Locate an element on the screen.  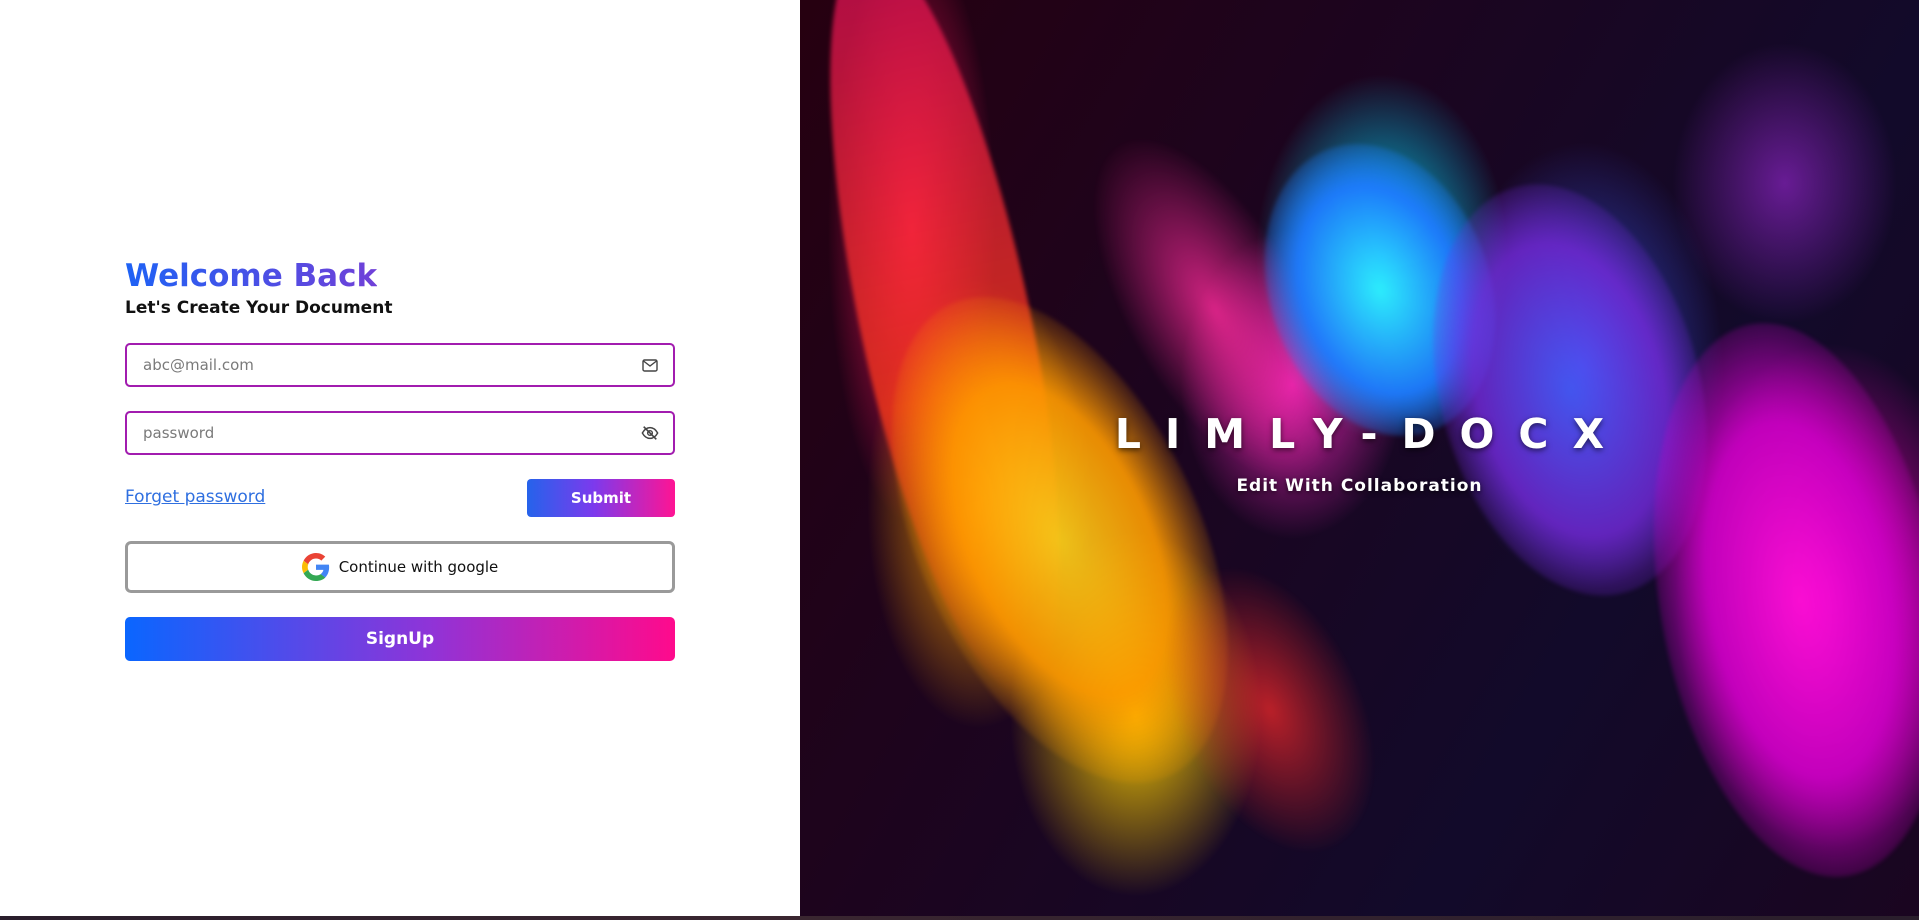
google-icon is located at coordinates (315, 567).